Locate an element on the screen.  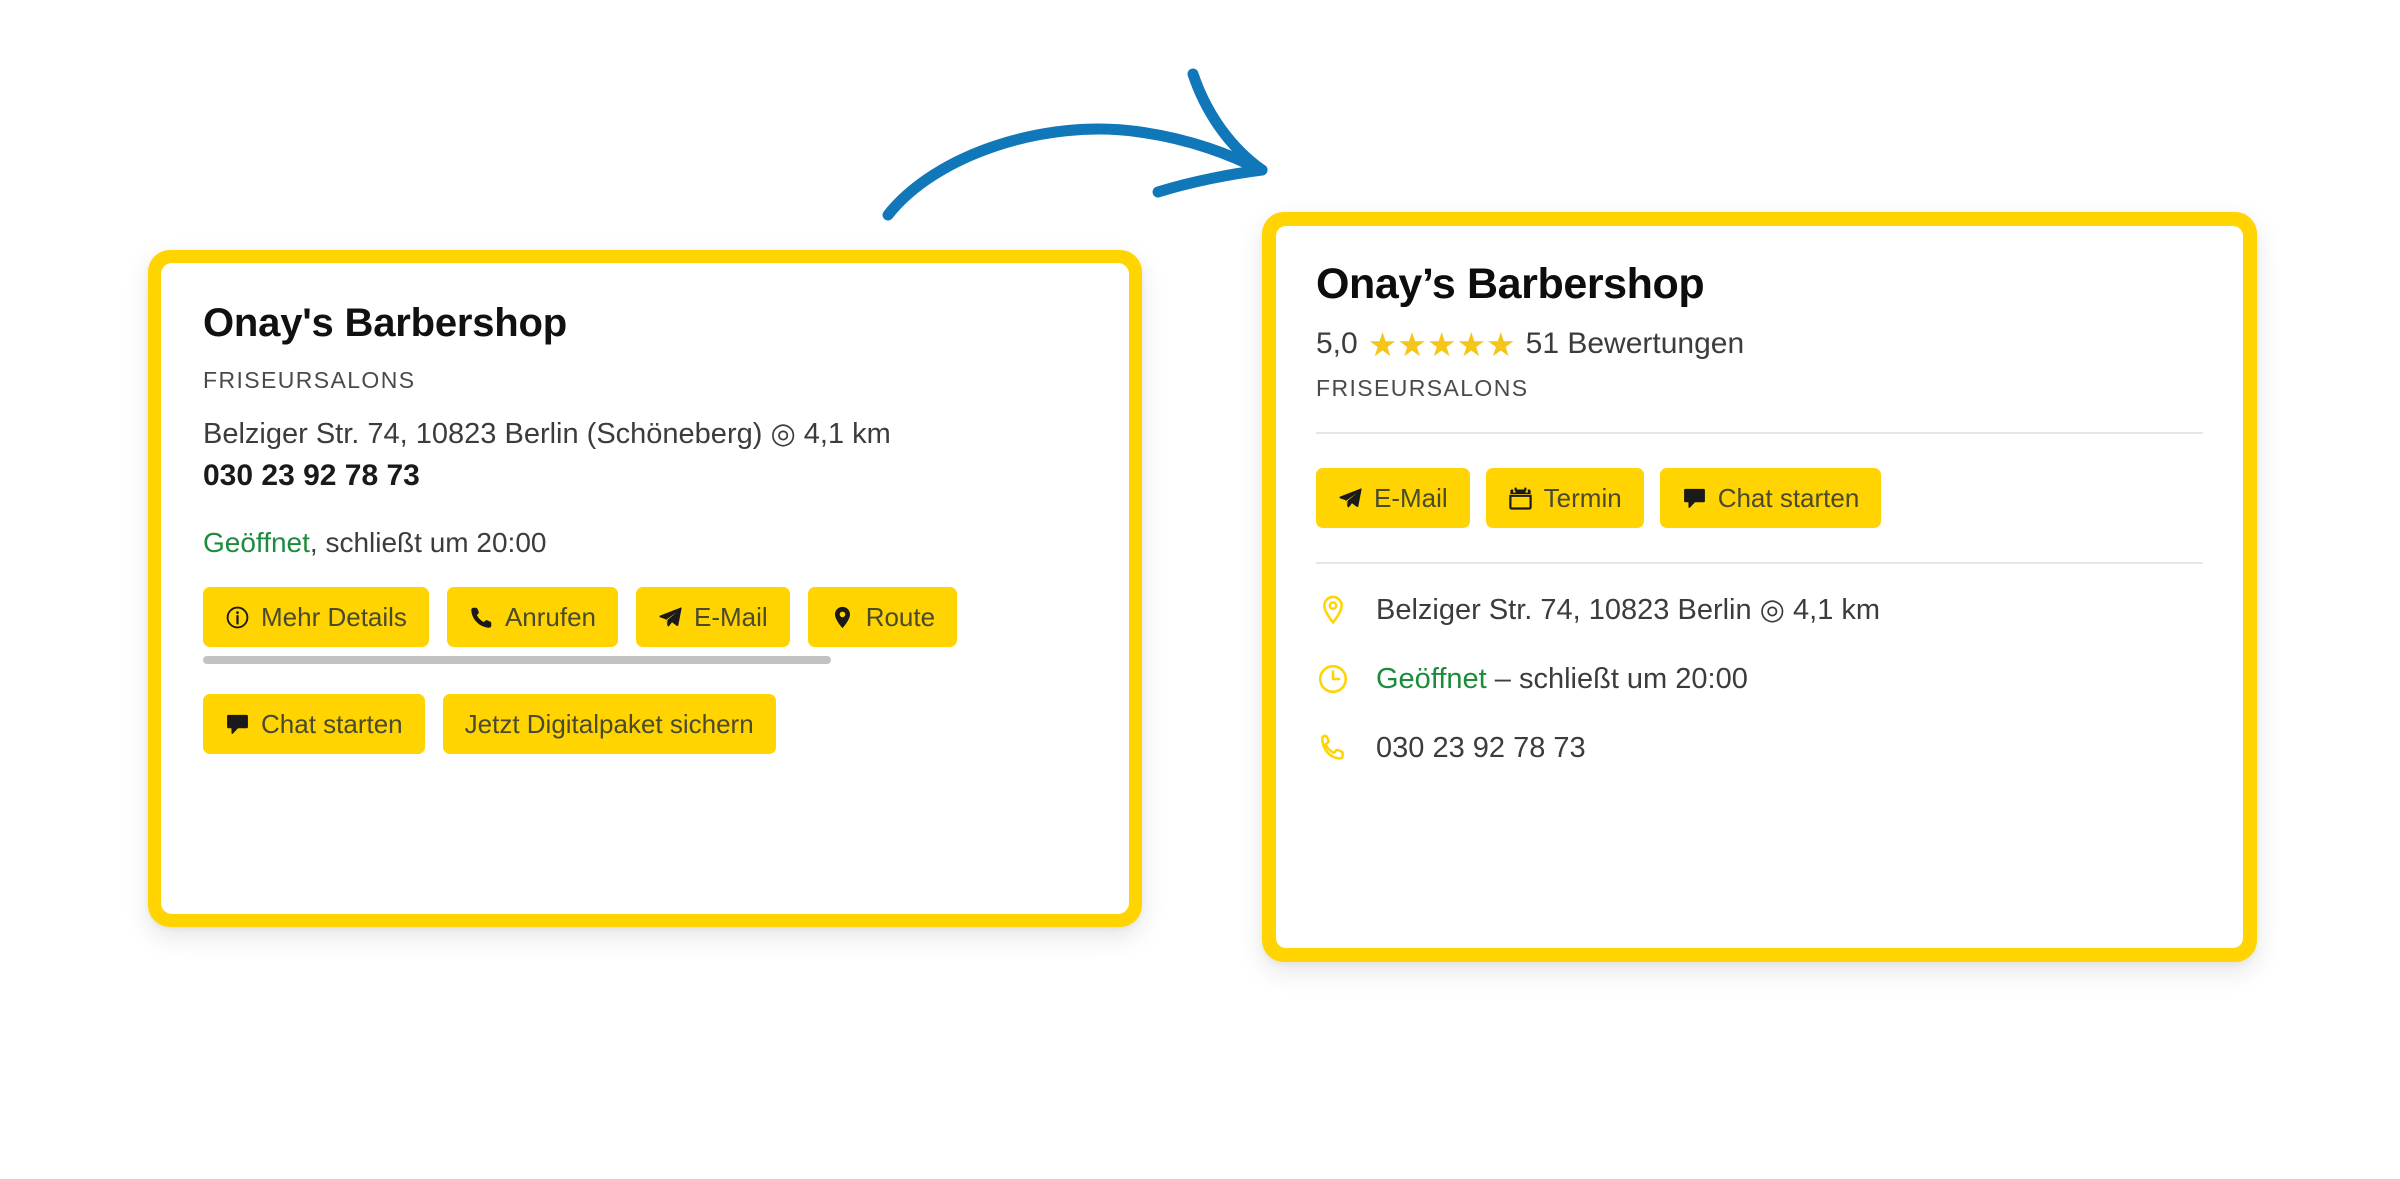
old-action-row-secondary: Chat starten Jetzt Digitalpaket sichern is located at coordinates (645, 724).